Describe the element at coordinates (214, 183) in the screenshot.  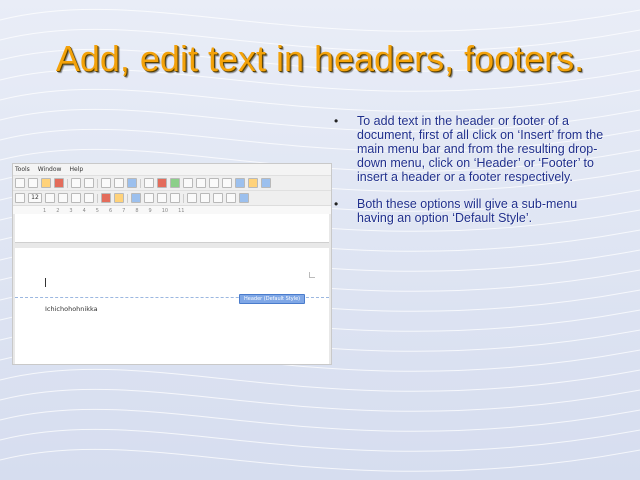
I see `field-icon` at that location.